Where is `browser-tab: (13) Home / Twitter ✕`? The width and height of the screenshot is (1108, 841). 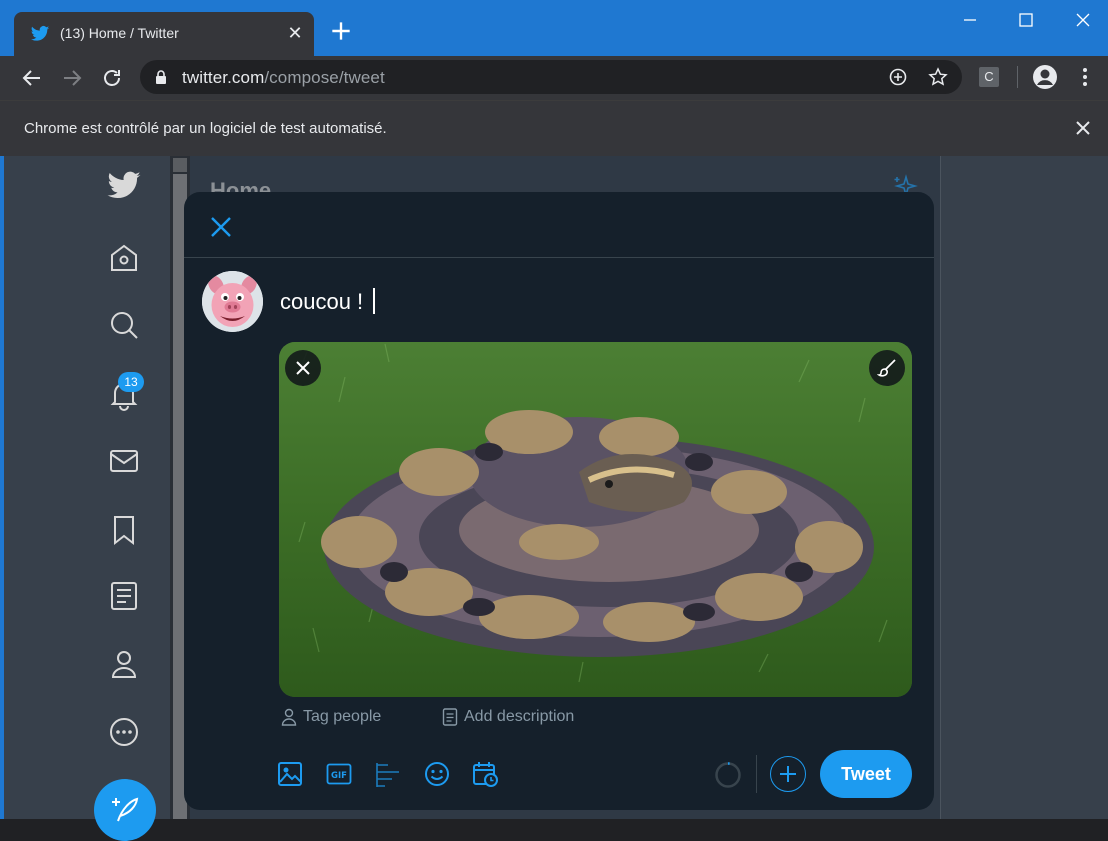 browser-tab: (13) Home / Twitter ✕ is located at coordinates (164, 34).